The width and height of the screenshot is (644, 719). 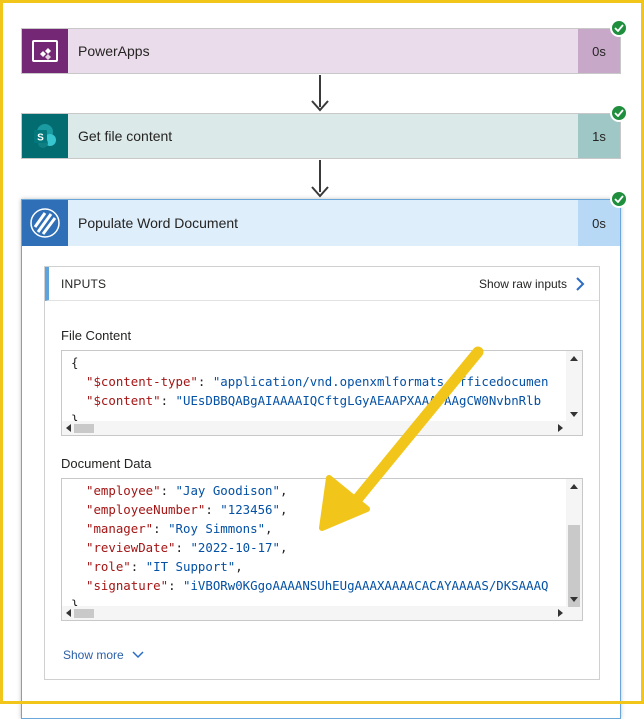 I want to click on chevron-down-icon, so click(x=138, y=655).